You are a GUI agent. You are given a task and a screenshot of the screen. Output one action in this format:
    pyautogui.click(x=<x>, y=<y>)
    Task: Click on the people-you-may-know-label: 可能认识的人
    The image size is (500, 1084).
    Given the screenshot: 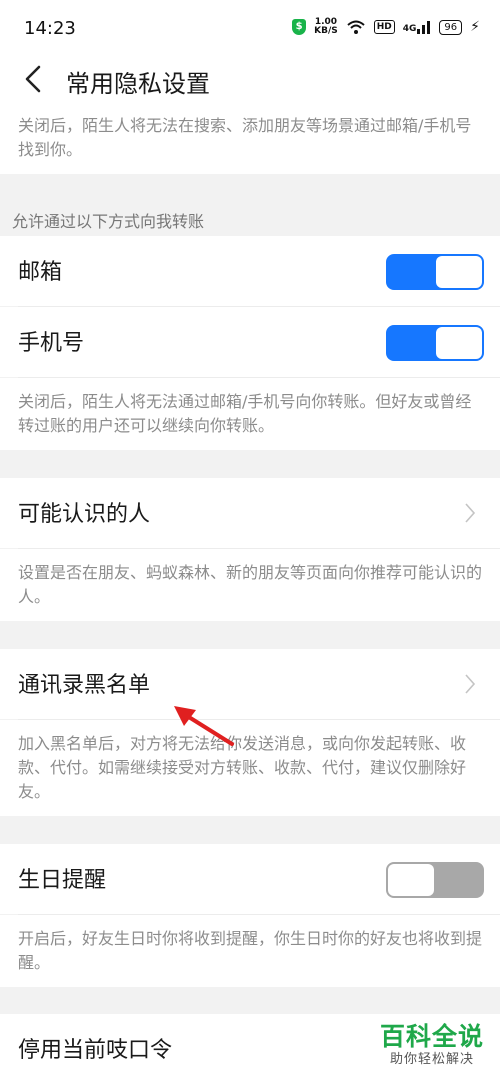 What is the action you would take?
    pyautogui.click(x=84, y=514)
    